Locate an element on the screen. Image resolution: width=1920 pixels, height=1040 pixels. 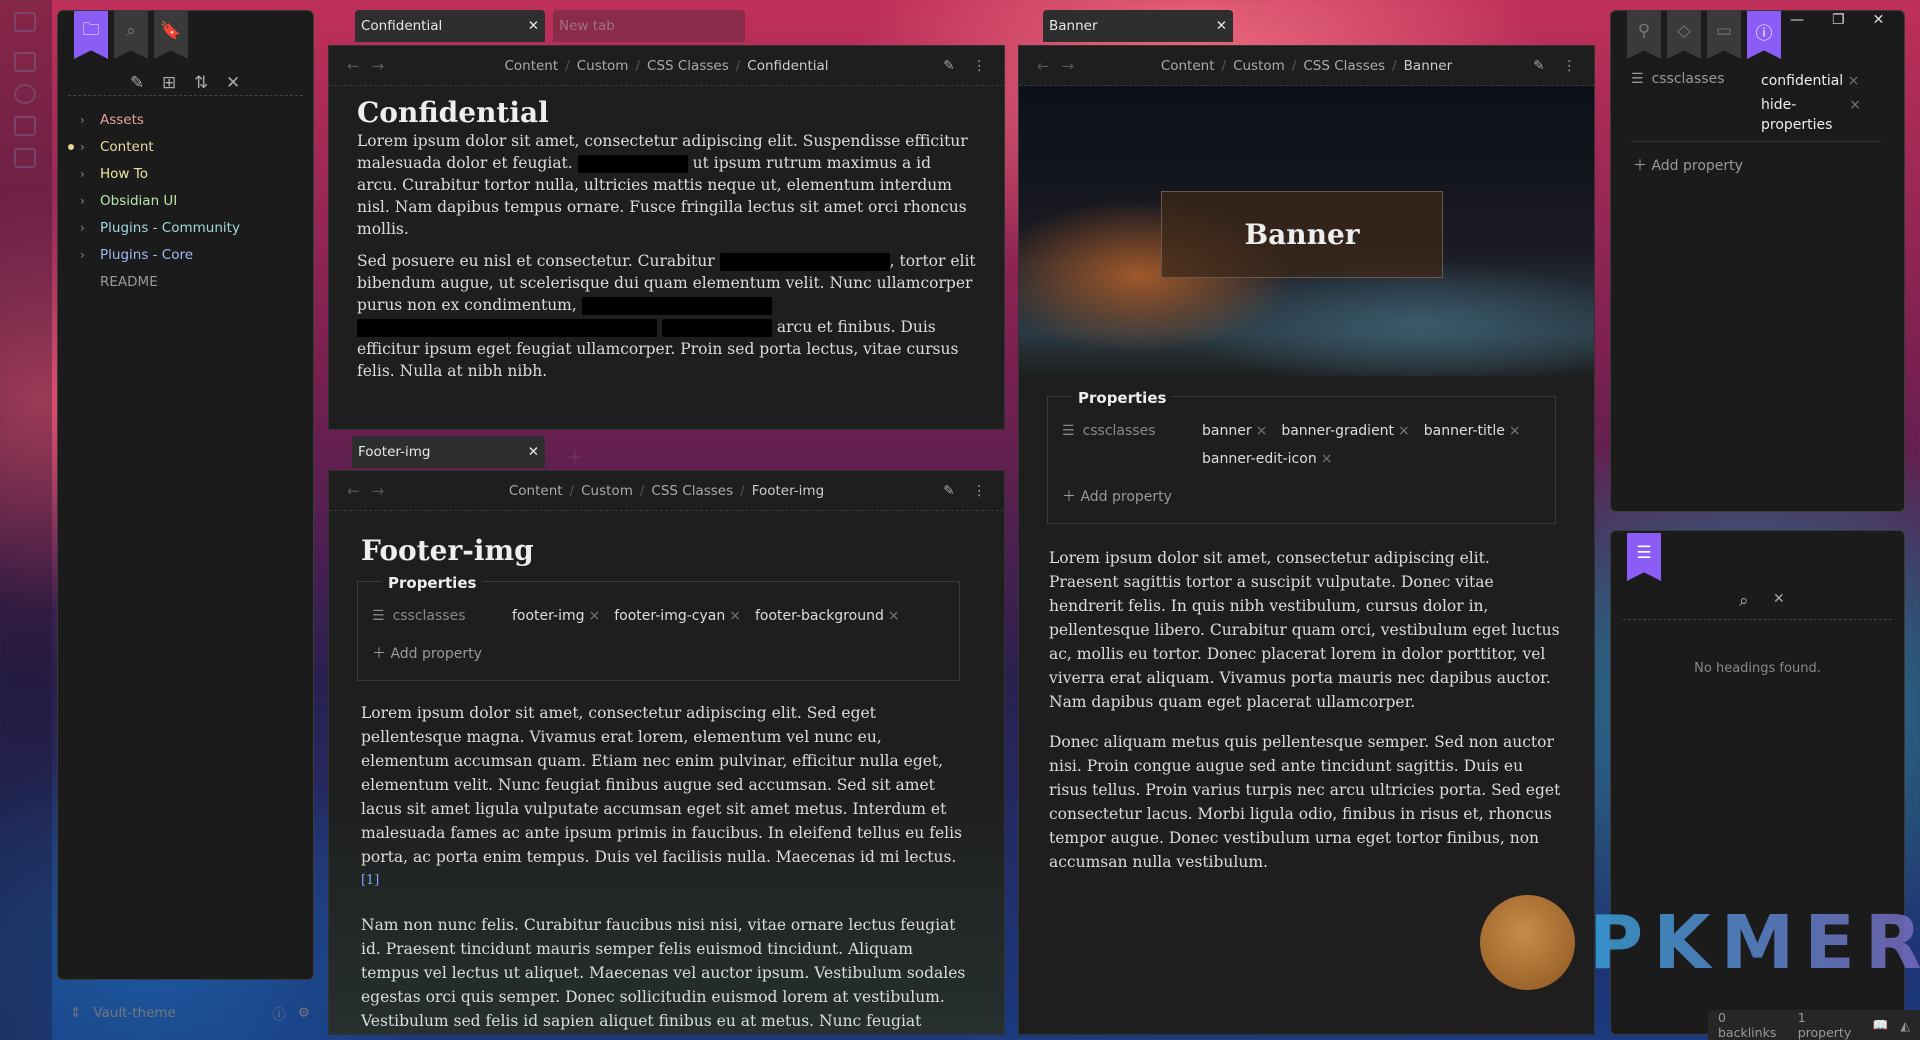
breadcrumb-item: Confidential is located at coordinates (787, 66).